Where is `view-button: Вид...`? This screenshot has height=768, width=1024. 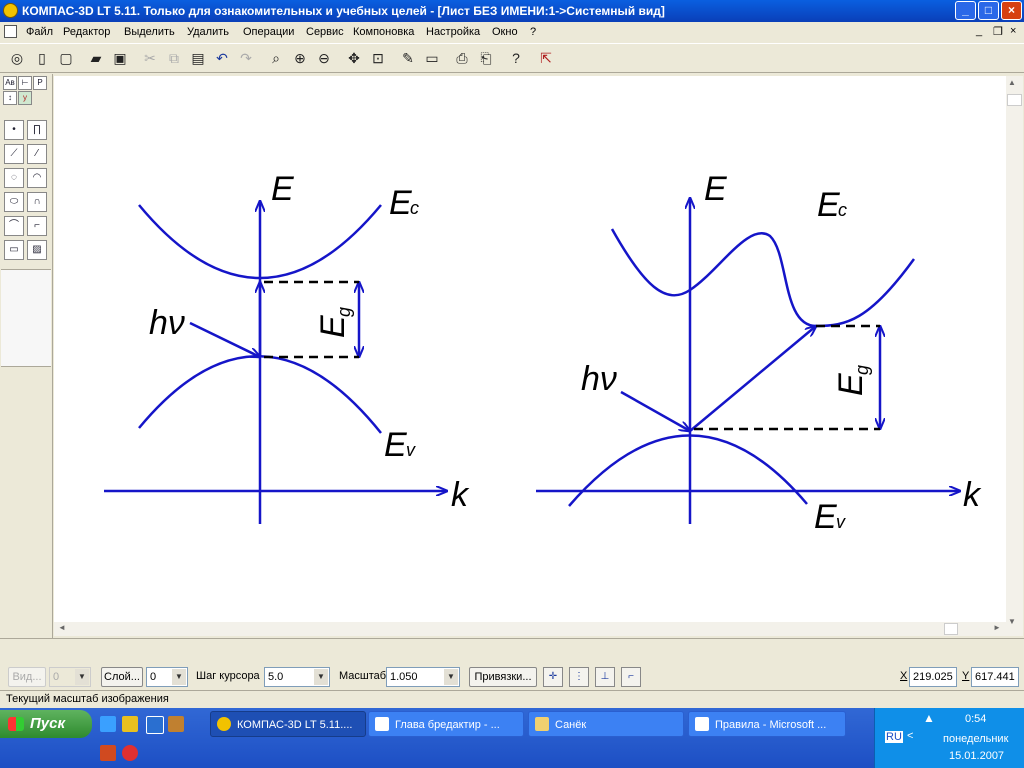
view-button: Вид... is located at coordinates (27, 677).